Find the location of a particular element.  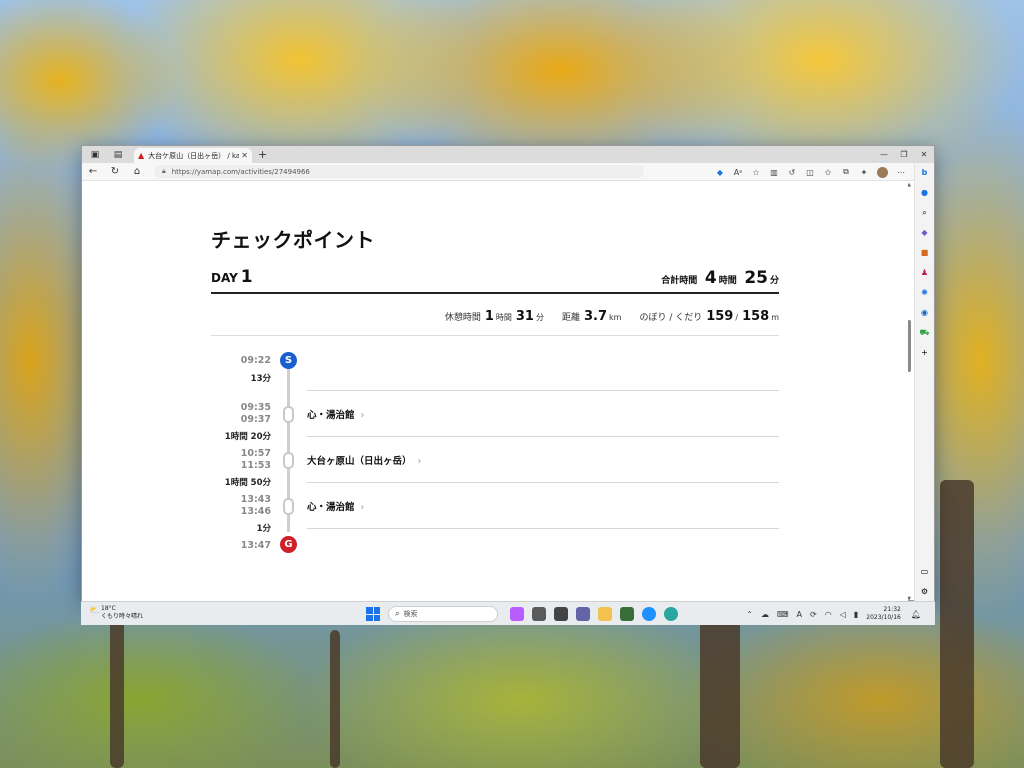

wifi-icon: ◠ is located at coordinates (828, 614).